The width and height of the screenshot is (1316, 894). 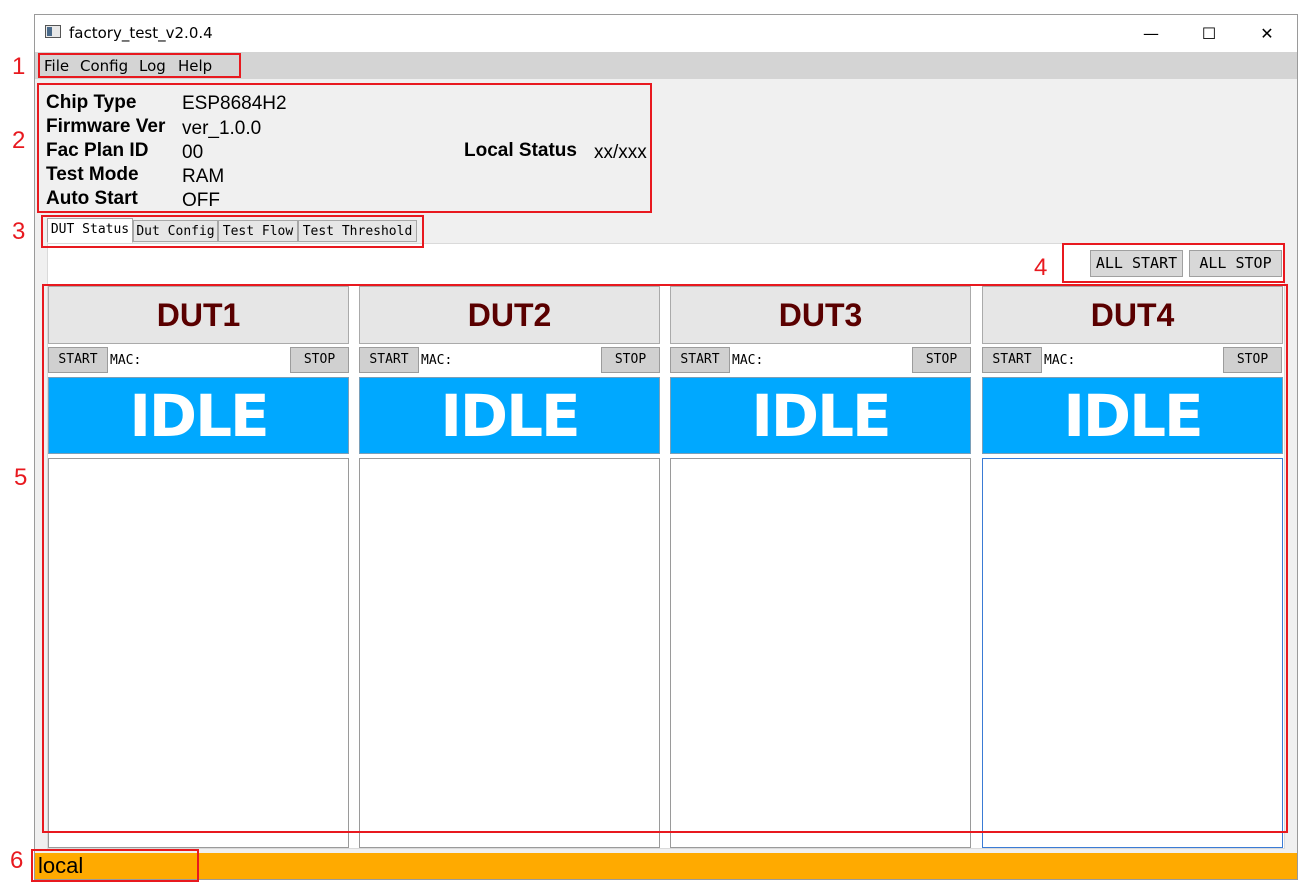 I want to click on annotation-number-3: 3, so click(x=19, y=231).